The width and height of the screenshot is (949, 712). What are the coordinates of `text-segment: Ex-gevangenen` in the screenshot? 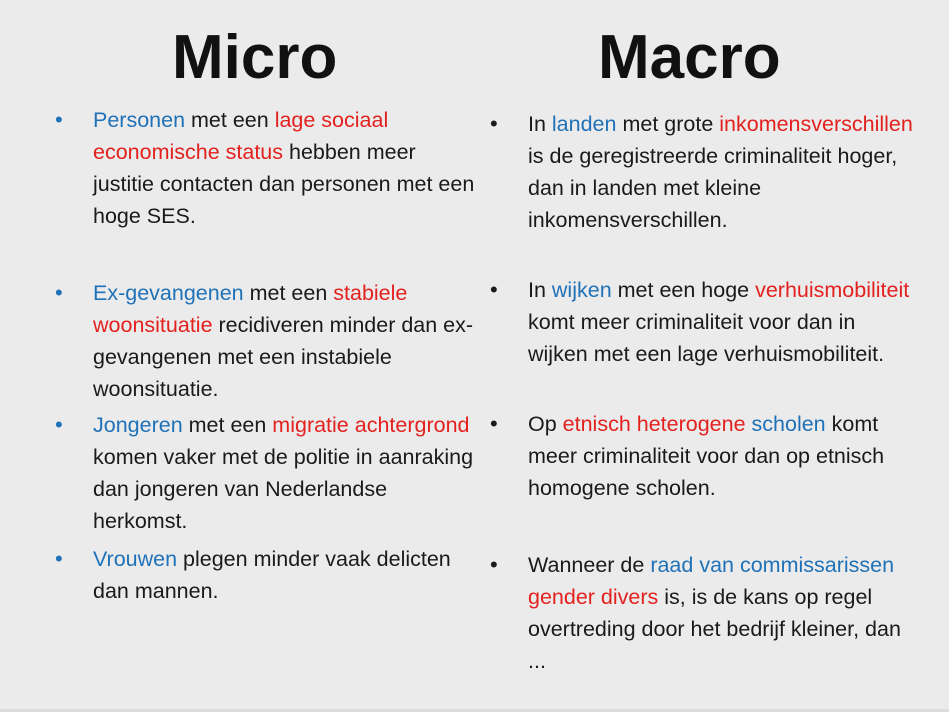 It's located at (168, 293).